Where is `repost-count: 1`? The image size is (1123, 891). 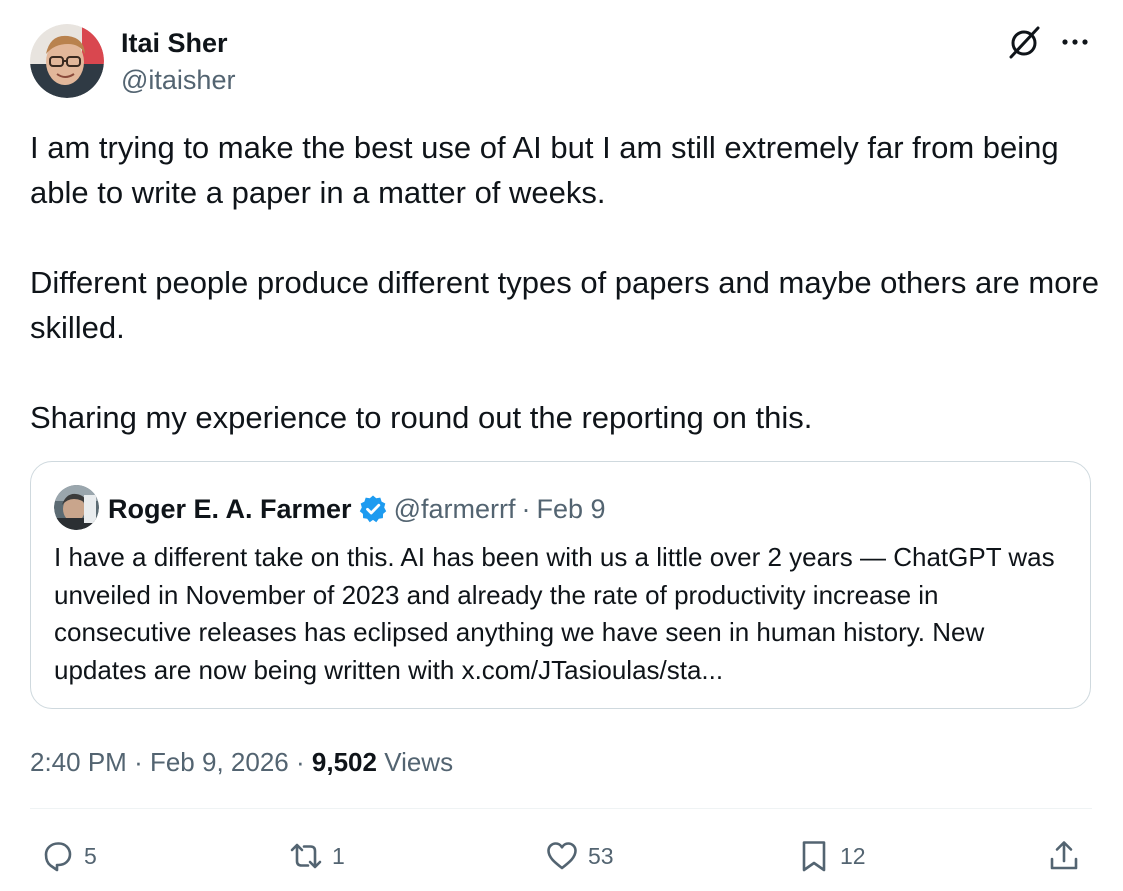
repost-count: 1 is located at coordinates (338, 856).